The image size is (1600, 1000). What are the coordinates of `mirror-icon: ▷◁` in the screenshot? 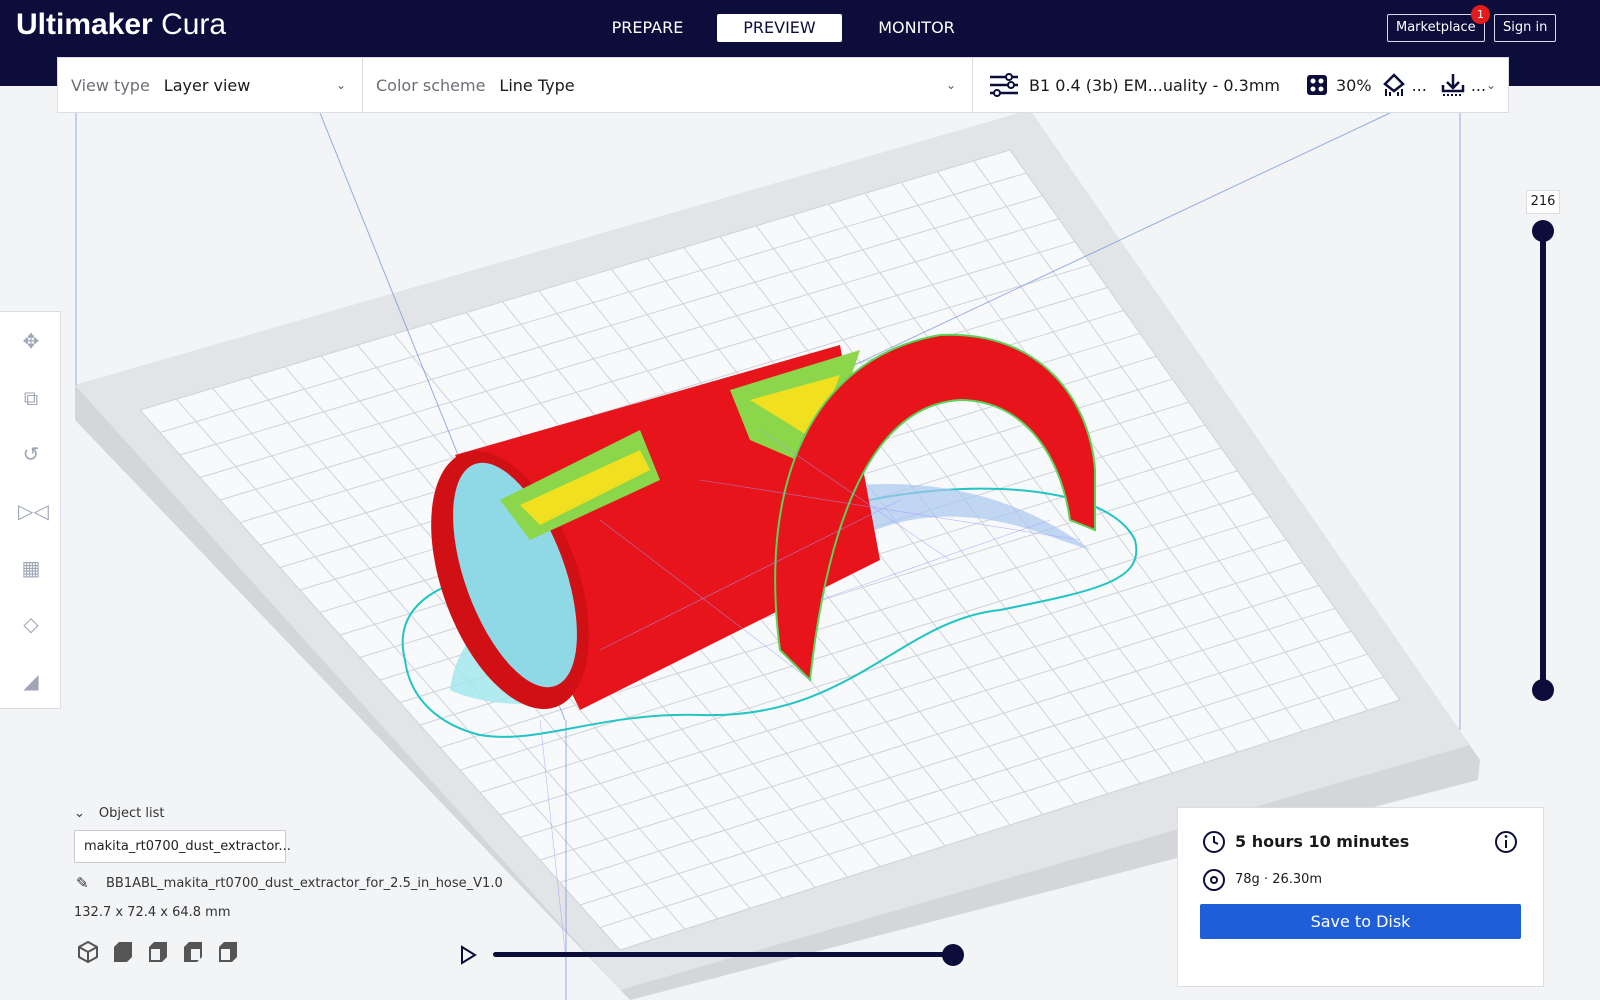 It's located at (33, 511).